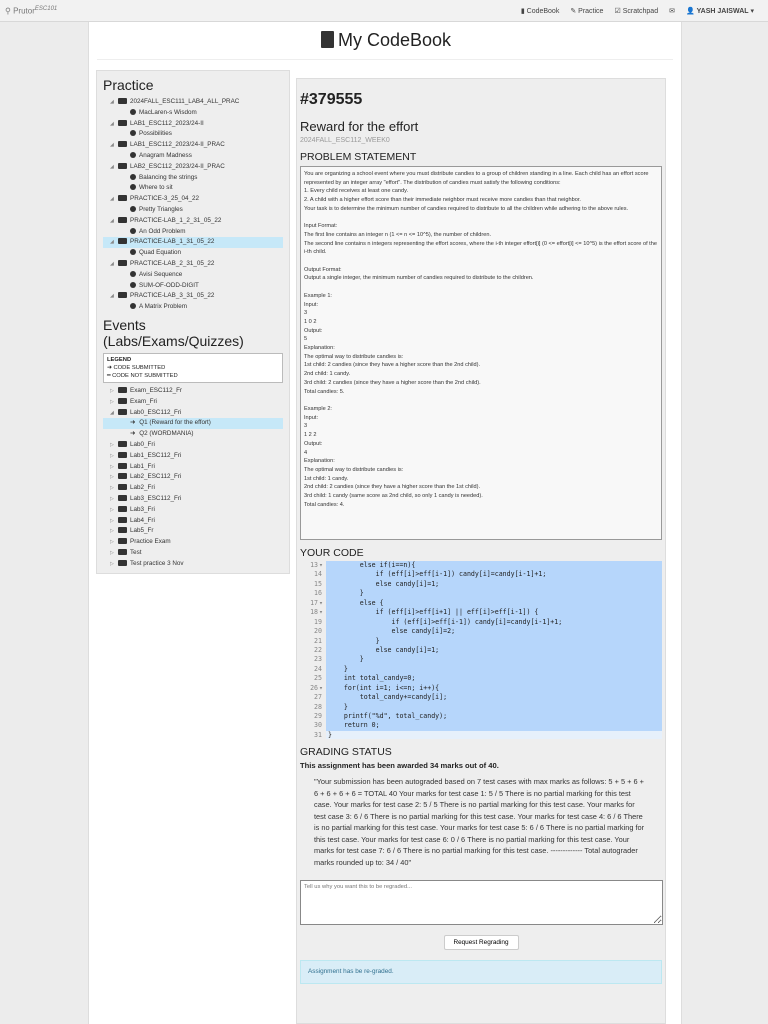  I want to click on mail-icon: ✉, so click(672, 11).